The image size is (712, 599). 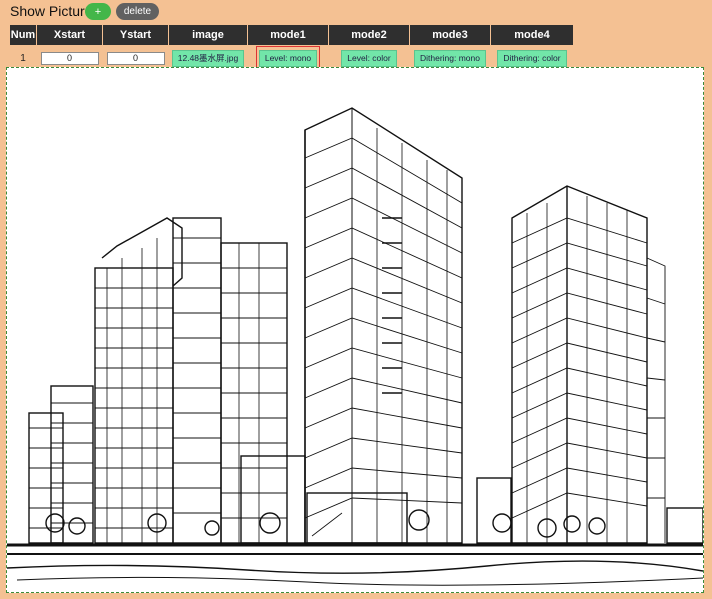 What do you see at coordinates (69, 58) in the screenshot?
I see `xstart-input: 0` at bounding box center [69, 58].